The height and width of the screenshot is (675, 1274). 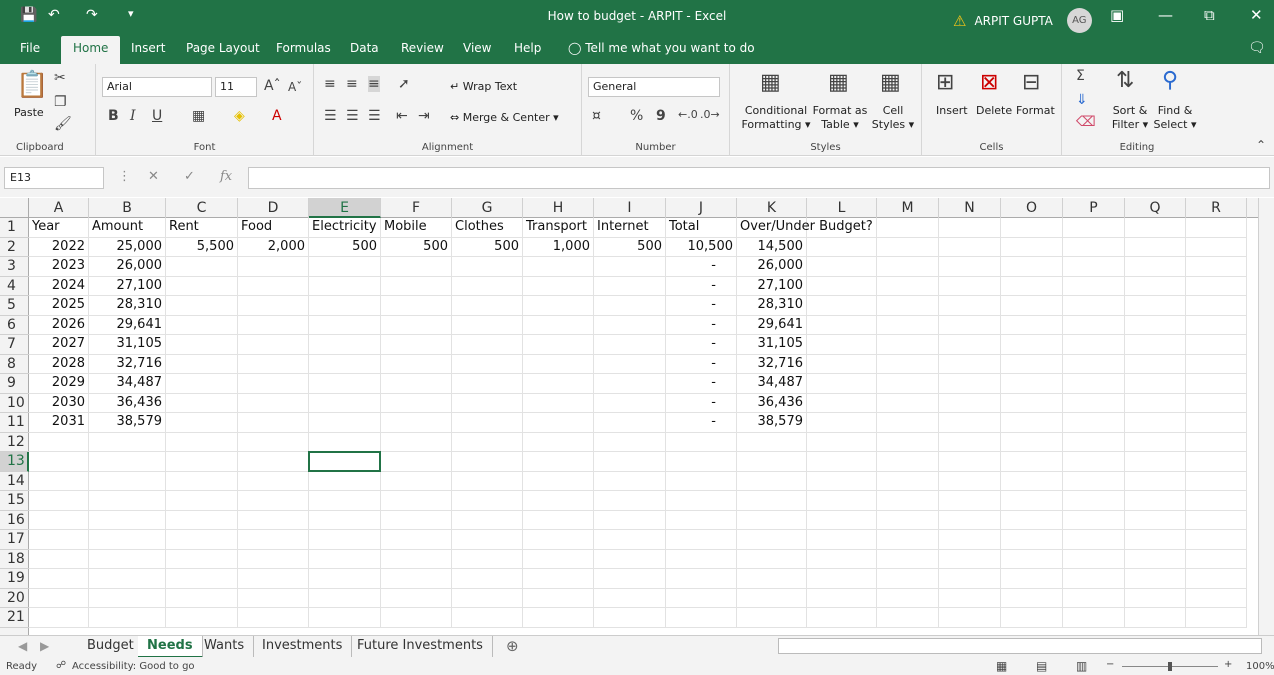 I want to click on font-name-select: Arial, so click(x=157, y=87).